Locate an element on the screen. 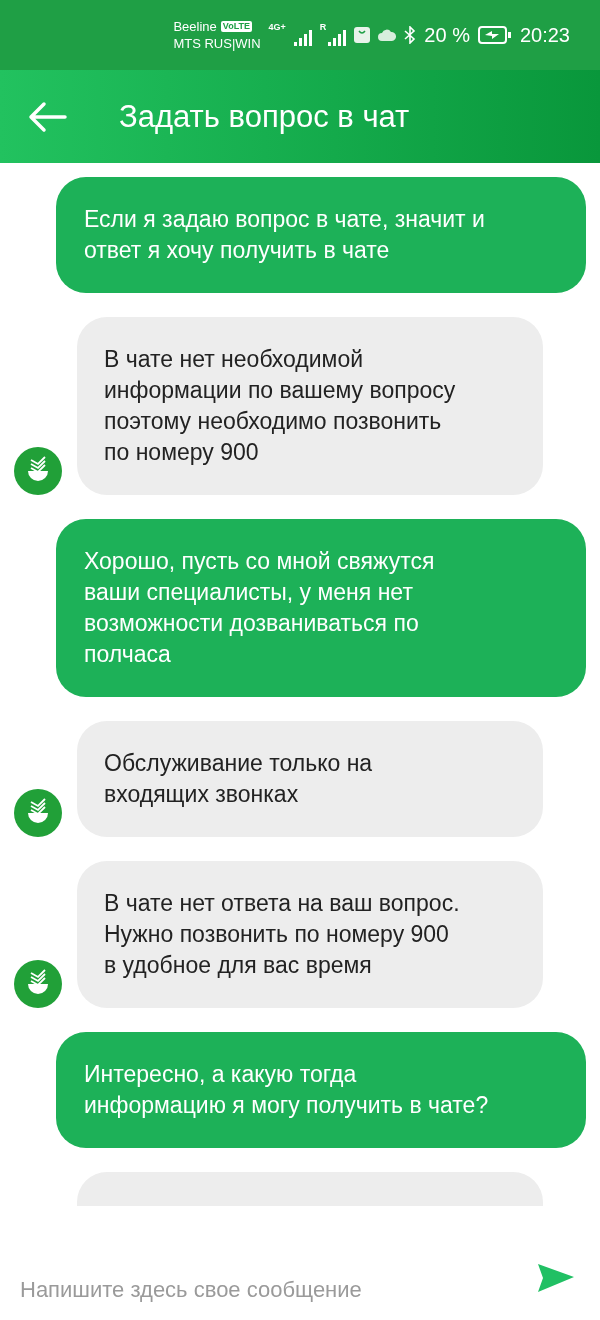  received-message: В чате нет необходимой информации по вашему вопросу поэтому необходимо позвонить по номеру 900 is located at coordinates (310, 406).